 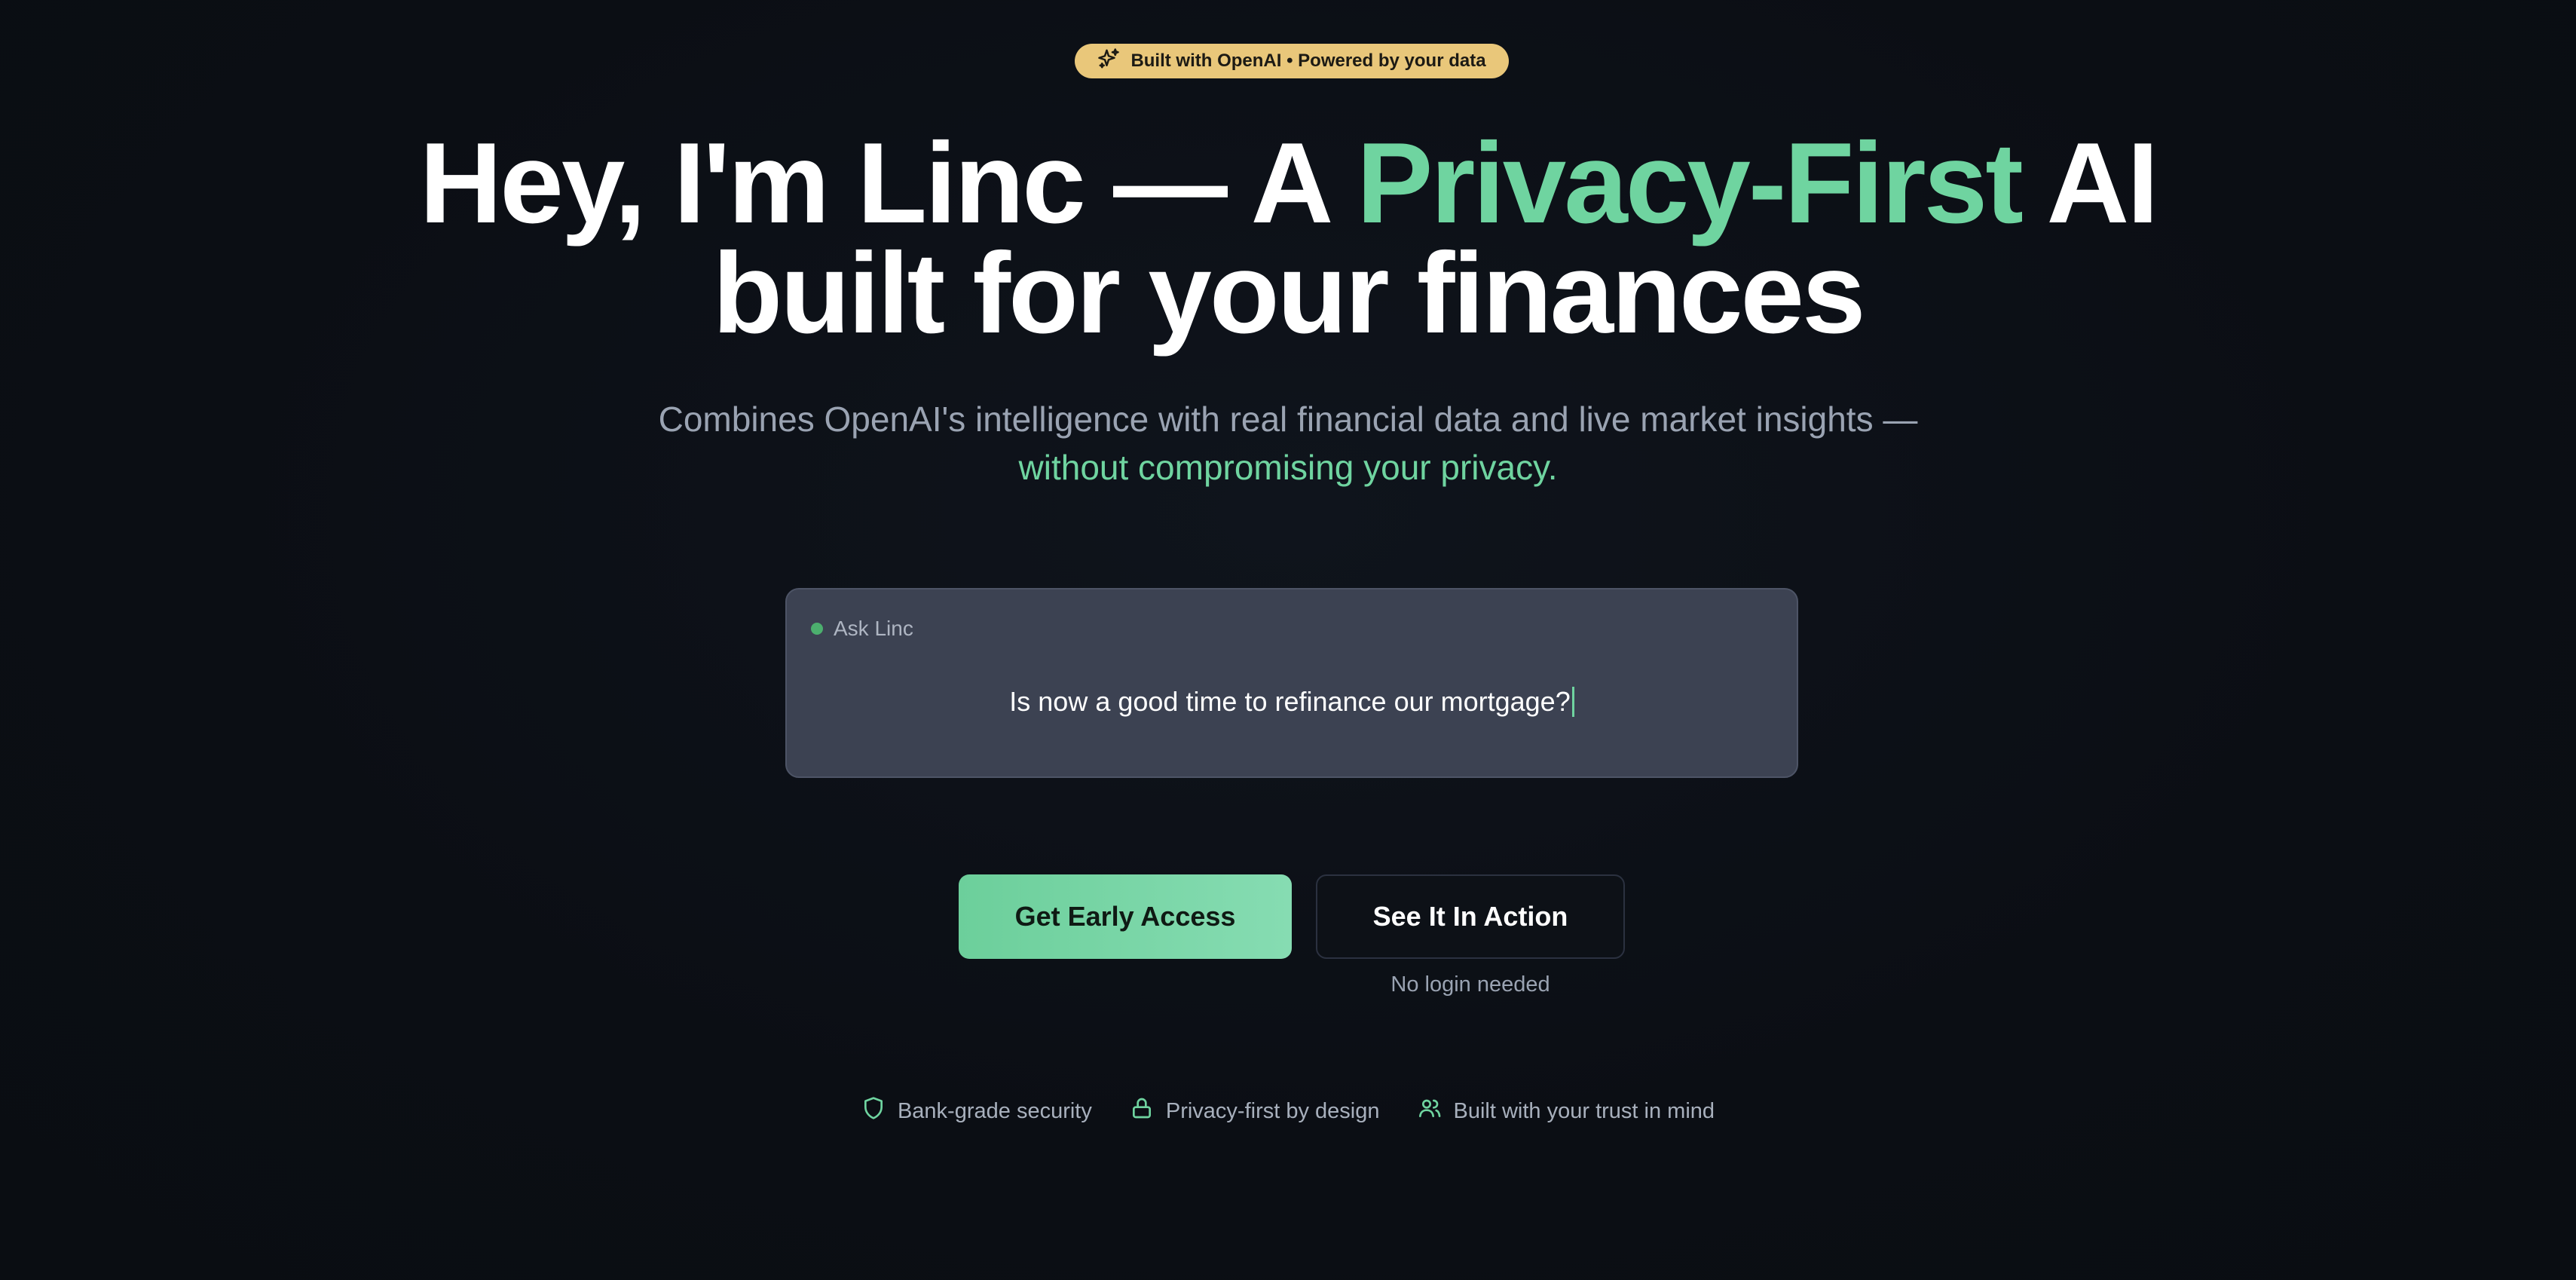 I want to click on trust-item-trust: Built with your trust in mind, so click(x=1566, y=1111).